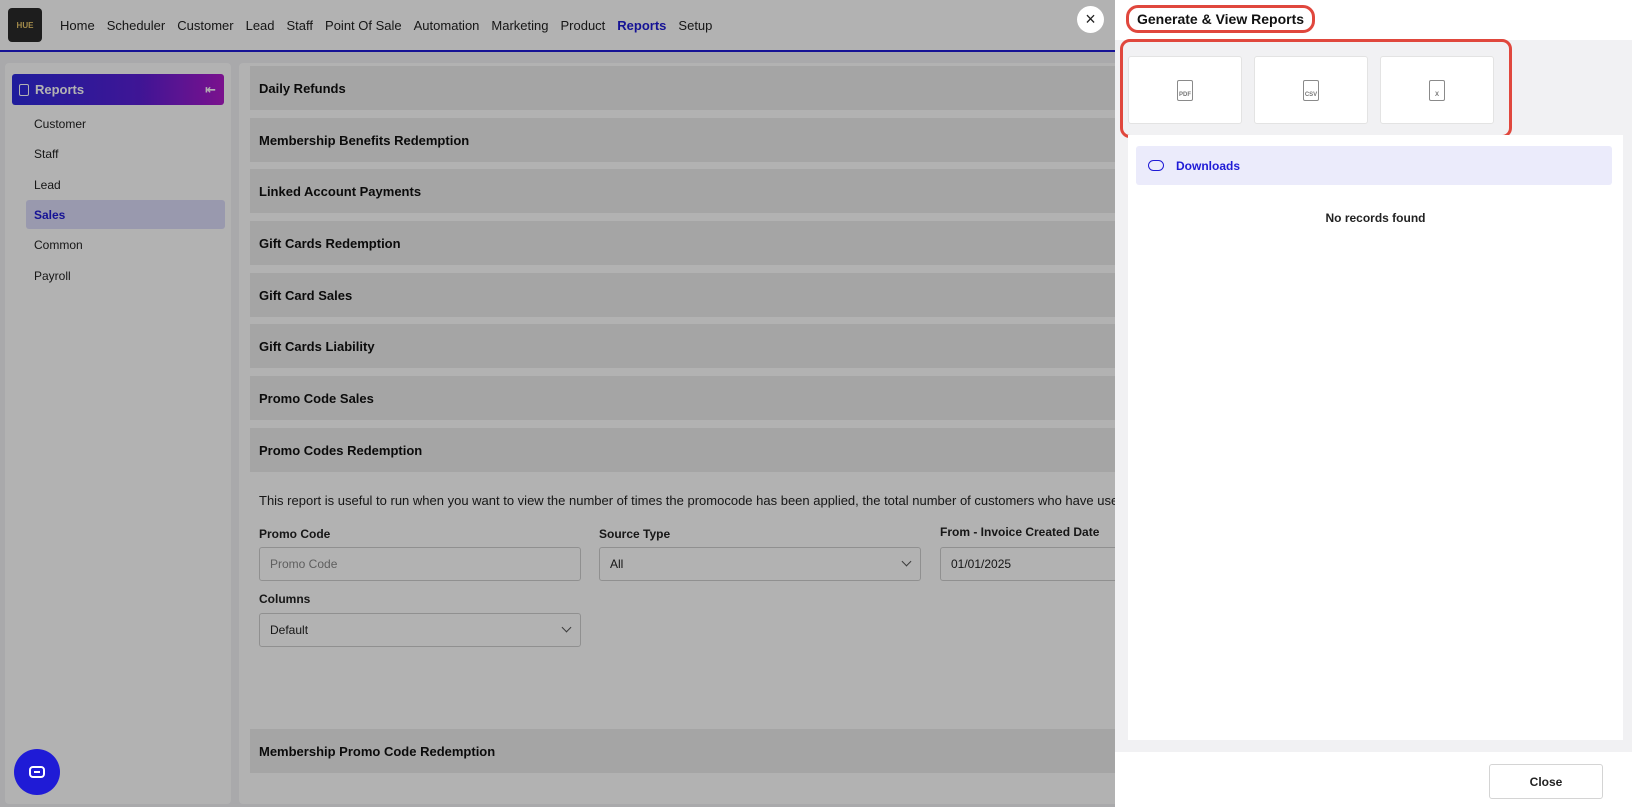 The width and height of the screenshot is (1632, 807). Describe the element at coordinates (1374, 165) in the screenshot. I see `downloads-tab: Downloads` at that location.